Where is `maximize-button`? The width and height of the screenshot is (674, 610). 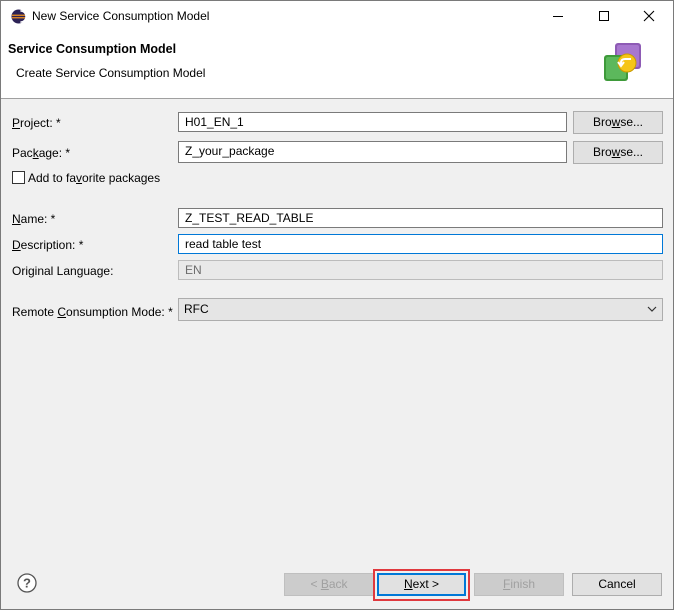
maximize-button is located at coordinates (605, 16).